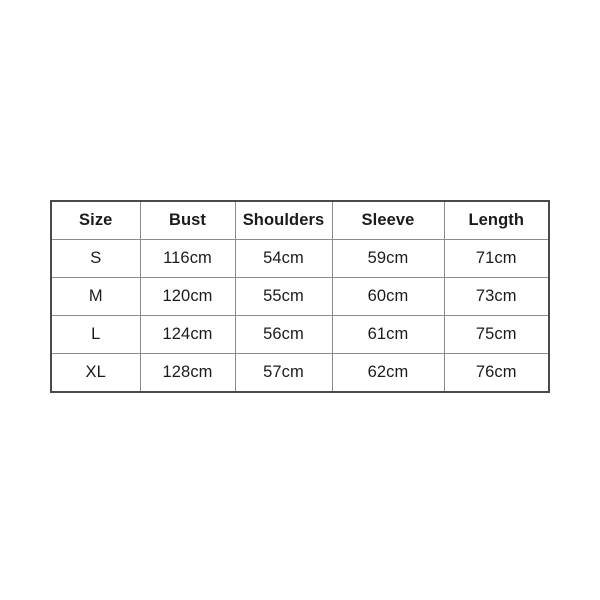 Image resolution: width=600 pixels, height=600 pixels. Describe the element at coordinates (388, 258) in the screenshot. I see `cell-sleeve: 59cm` at that location.